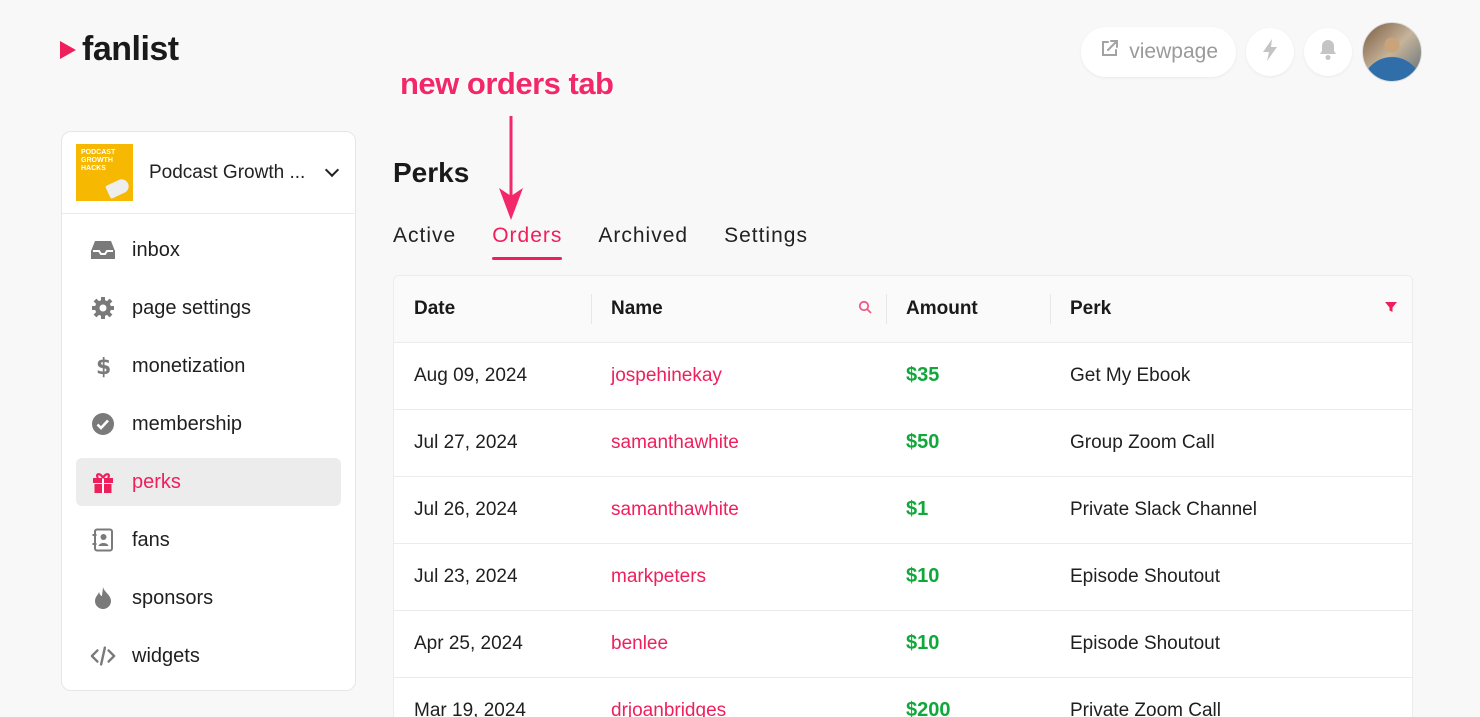 This screenshot has height=717, width=1480. Describe the element at coordinates (865, 309) in the screenshot. I see `search-icon` at that location.